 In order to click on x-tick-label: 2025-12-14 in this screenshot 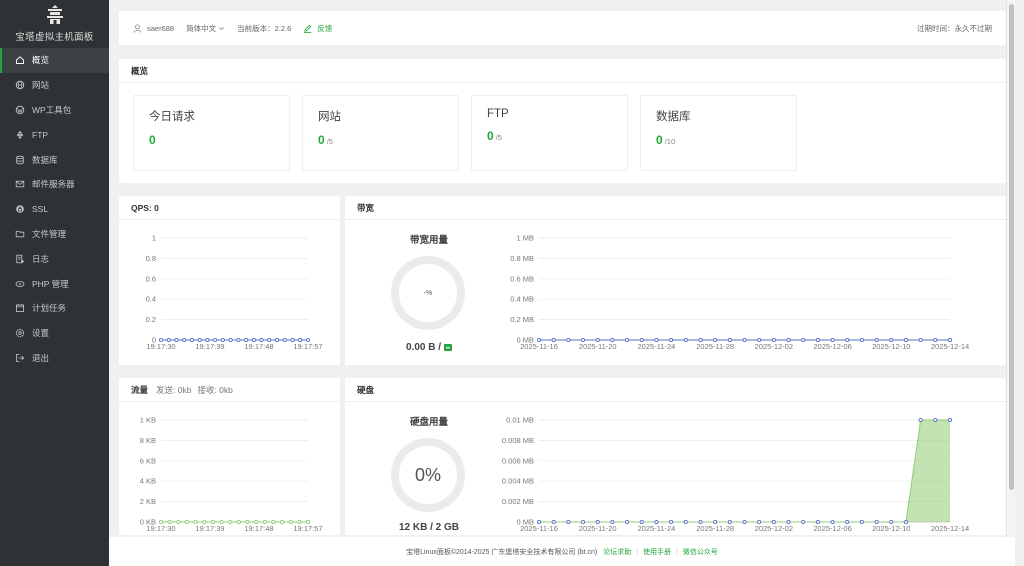, I will do `click(950, 346)`.